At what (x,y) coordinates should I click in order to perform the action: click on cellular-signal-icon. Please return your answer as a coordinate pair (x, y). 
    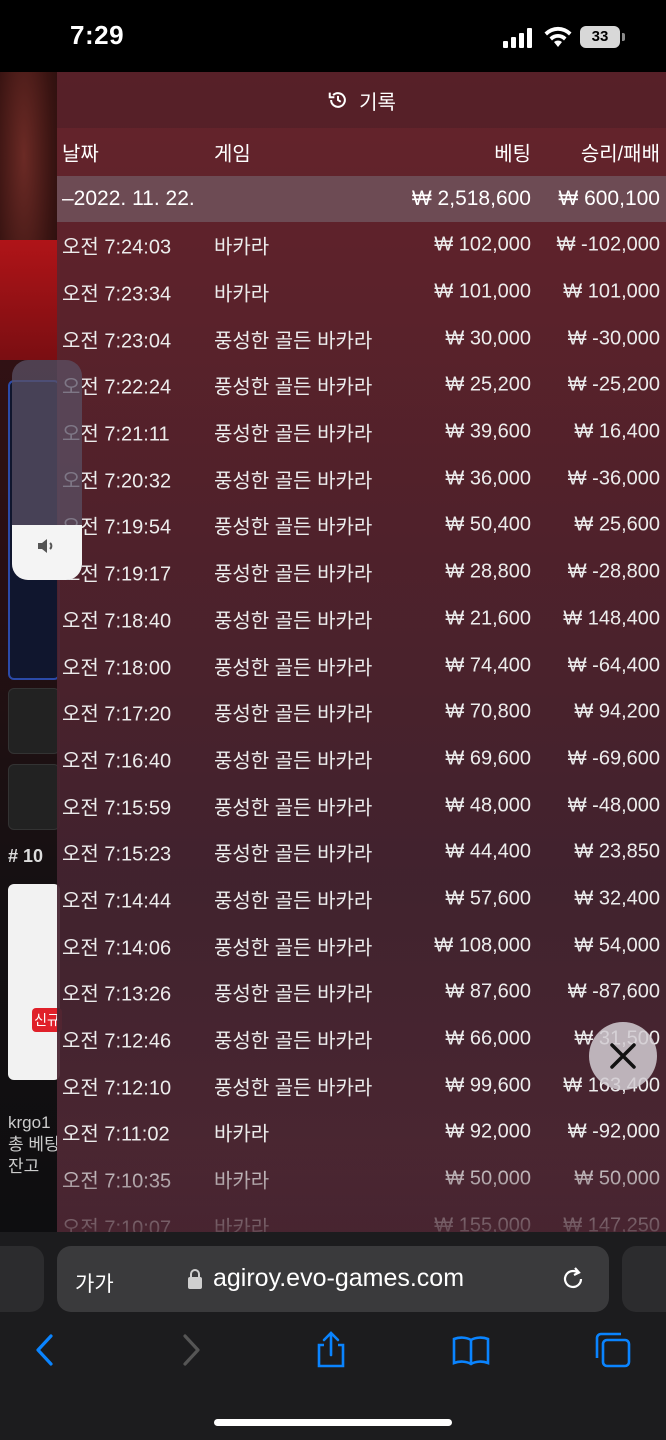
    Looking at the image, I should click on (517, 38).